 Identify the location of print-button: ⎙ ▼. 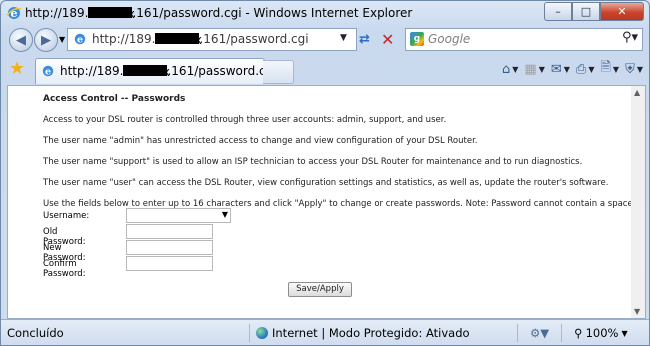
(585, 69).